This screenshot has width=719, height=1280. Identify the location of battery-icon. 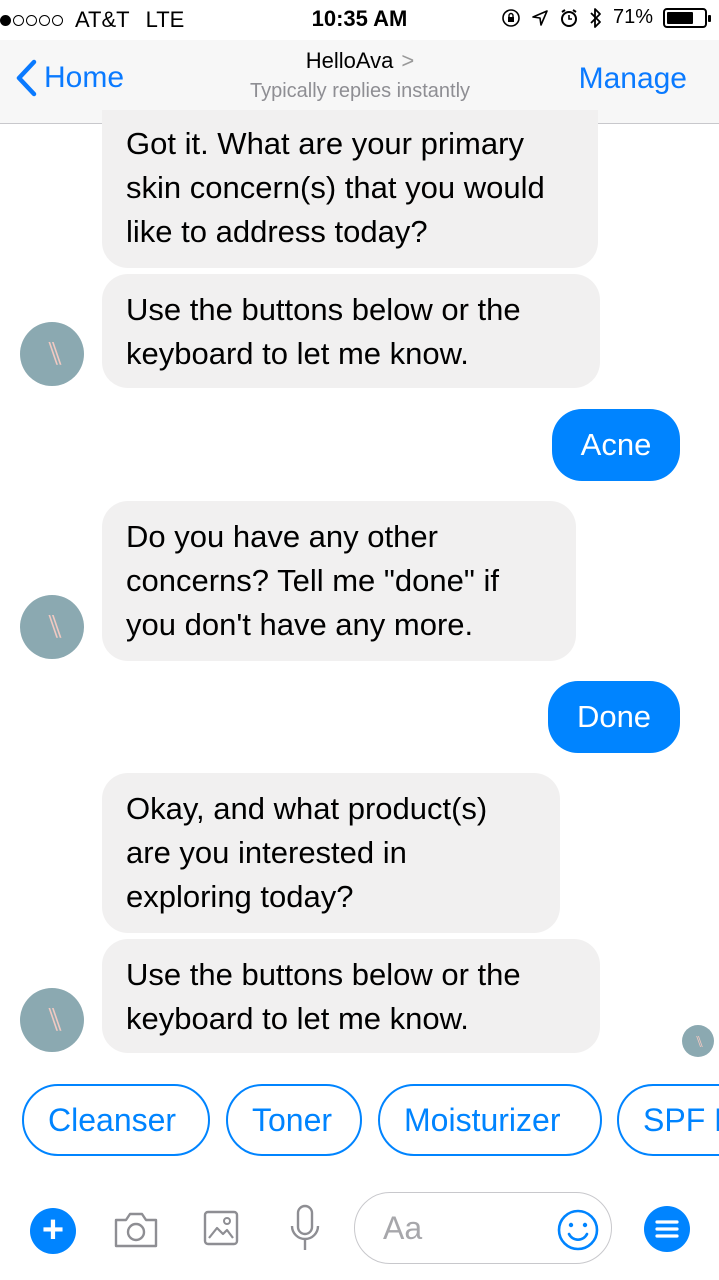
(687, 17).